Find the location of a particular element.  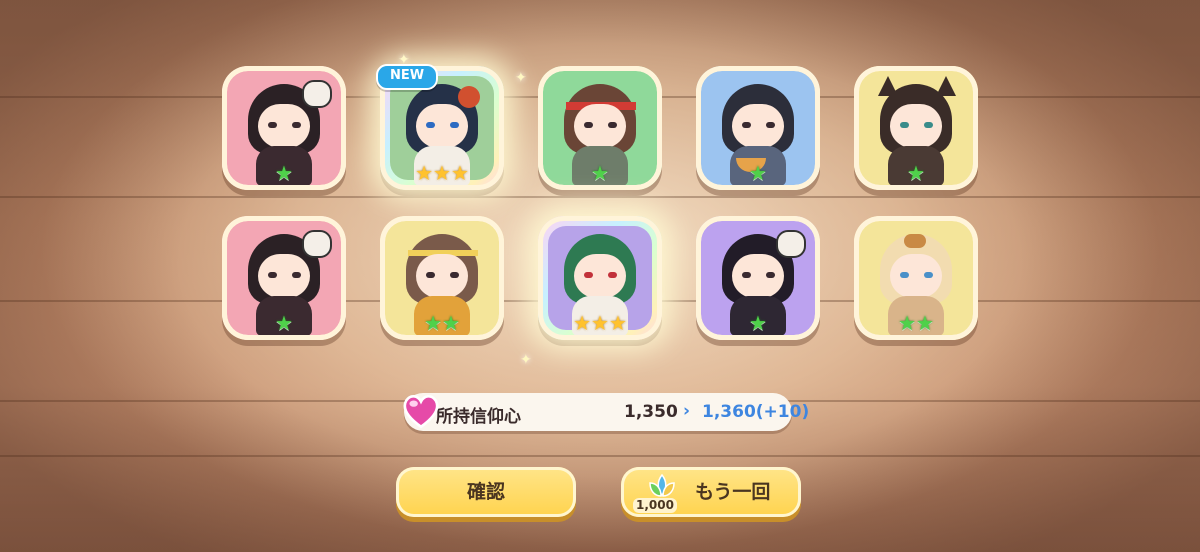

new-badge: NEW is located at coordinates (407, 77).